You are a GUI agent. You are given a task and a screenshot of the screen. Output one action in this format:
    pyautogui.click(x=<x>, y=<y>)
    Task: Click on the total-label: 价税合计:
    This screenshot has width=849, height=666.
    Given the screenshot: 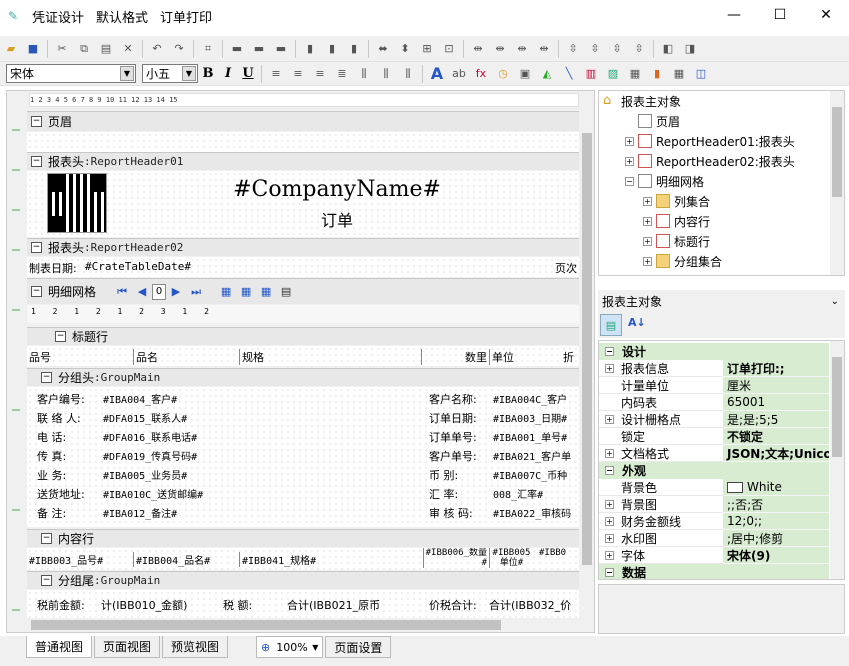 What is the action you would take?
    pyautogui.click(x=453, y=605)
    